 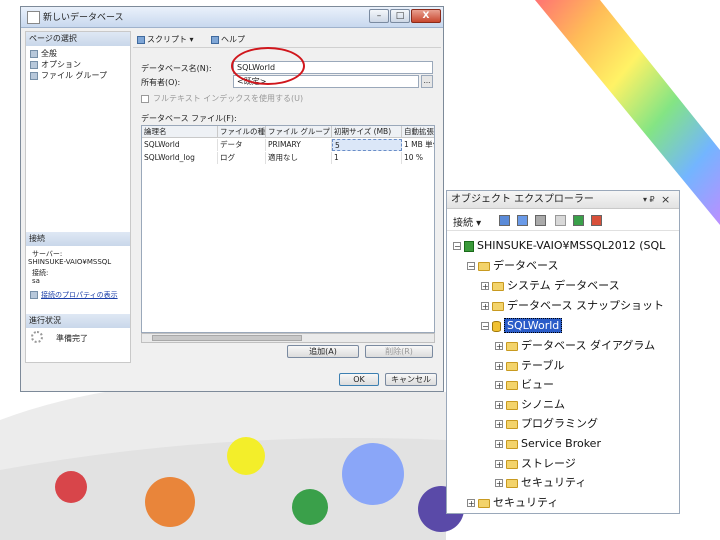 What do you see at coordinates (578, 220) in the screenshot?
I see `refresh-icon` at bounding box center [578, 220].